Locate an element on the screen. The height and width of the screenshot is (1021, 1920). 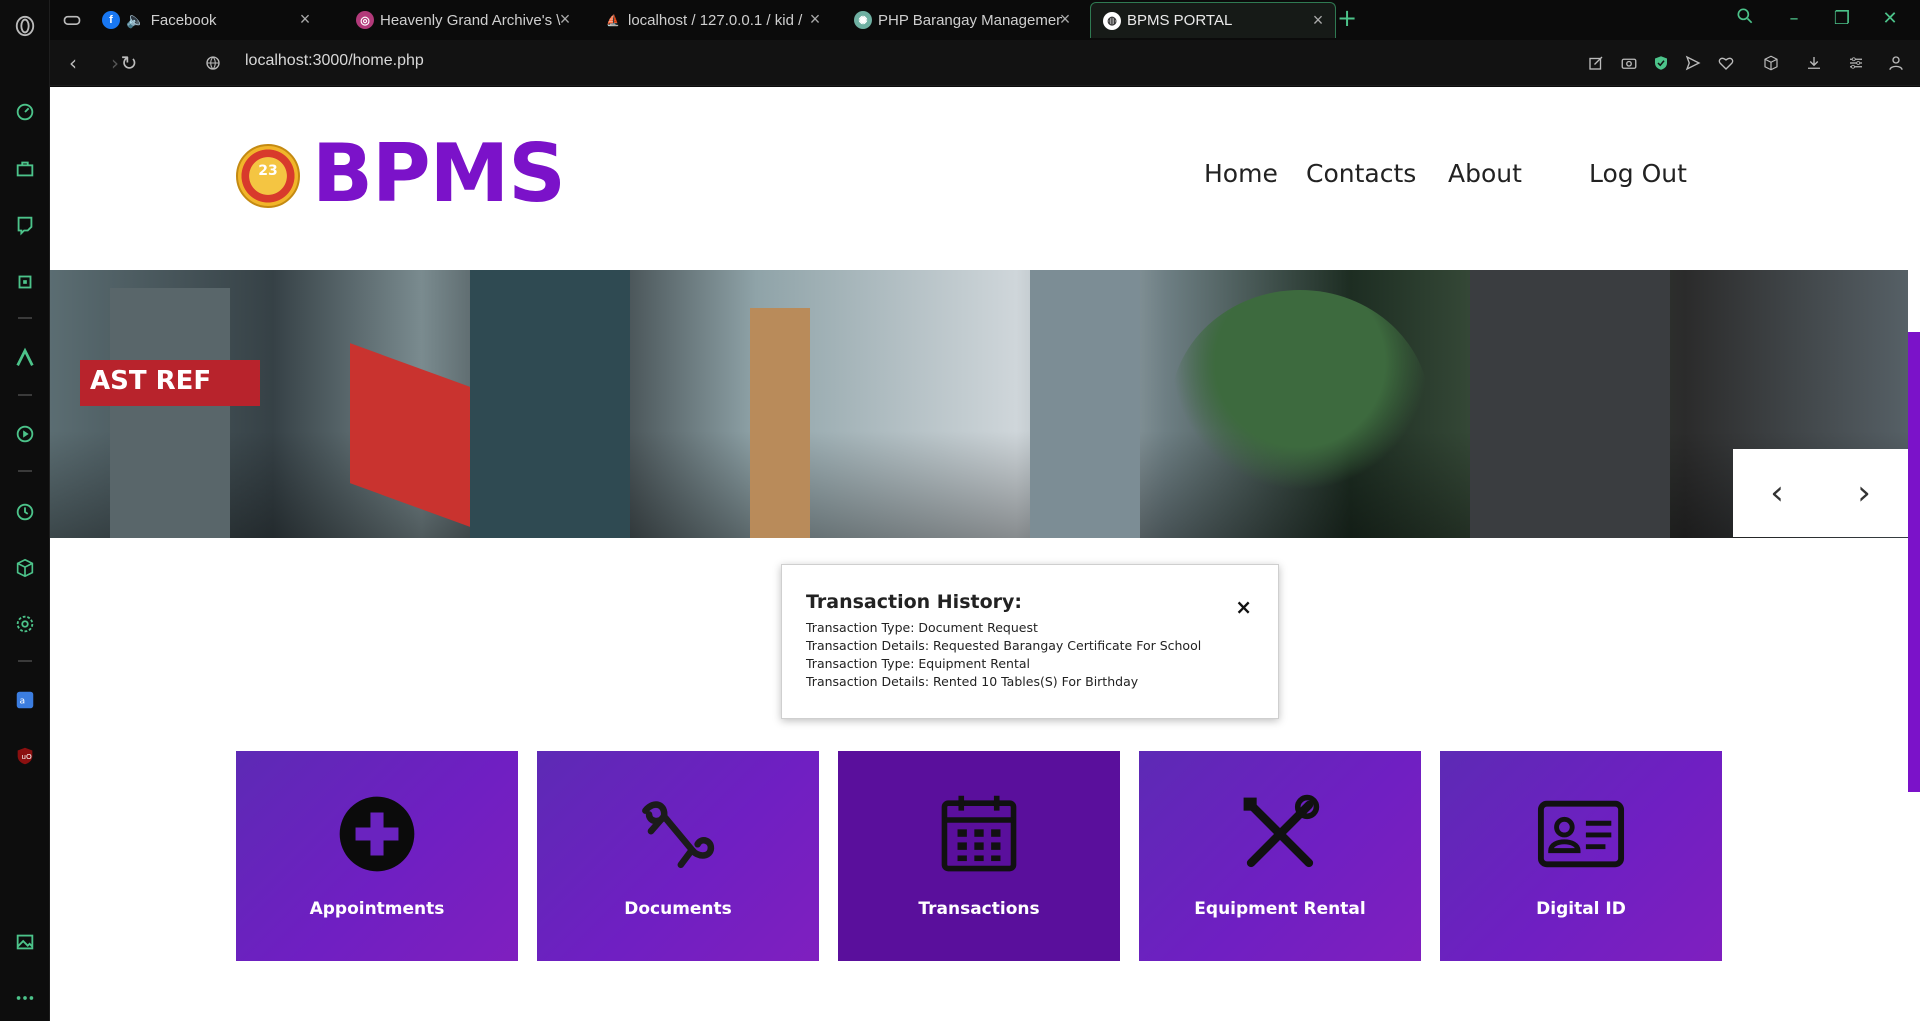
browser-sidebar: a uO is located at coordinates (25, 510).